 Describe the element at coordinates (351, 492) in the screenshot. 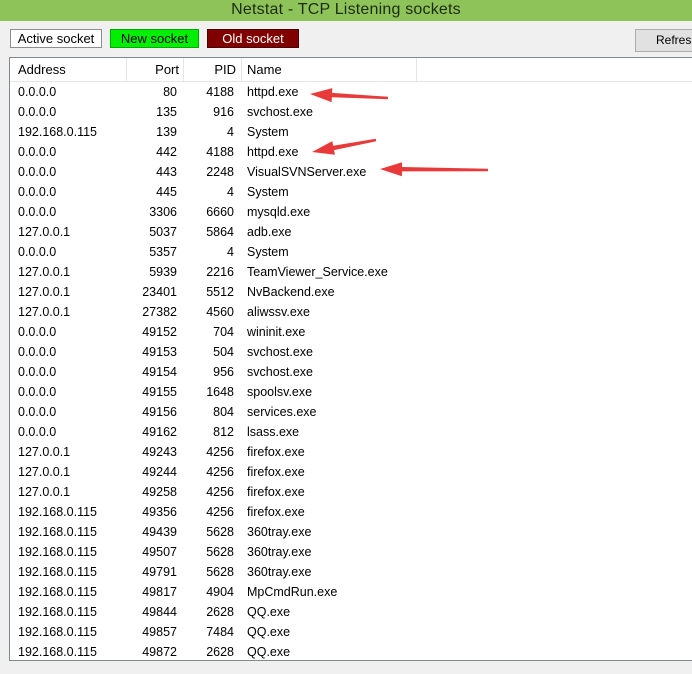

I see `table-row: 127.0.0.1 49258 4256 firefox.exe` at that location.